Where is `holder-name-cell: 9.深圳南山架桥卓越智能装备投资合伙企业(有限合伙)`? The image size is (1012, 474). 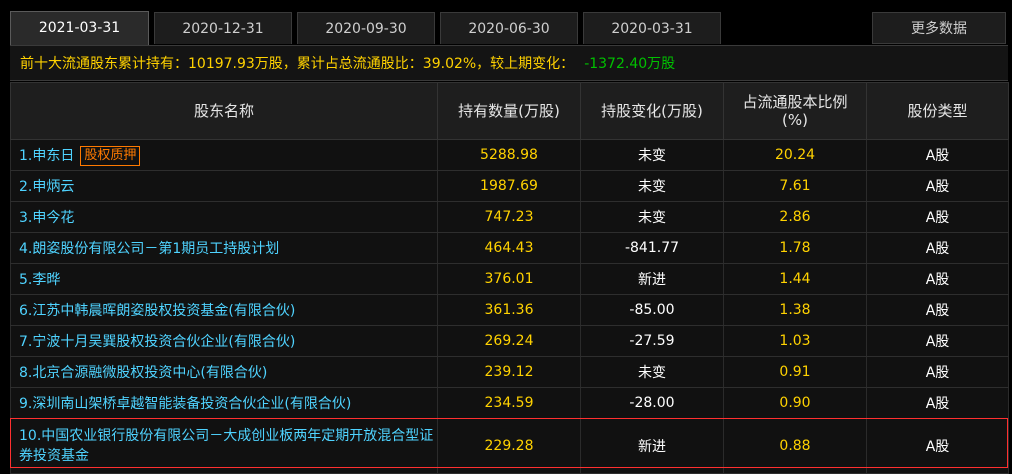
holder-name-cell: 9.深圳南山架桥卓越智能装备投资合伙企业(有限合伙) is located at coordinates (224, 403).